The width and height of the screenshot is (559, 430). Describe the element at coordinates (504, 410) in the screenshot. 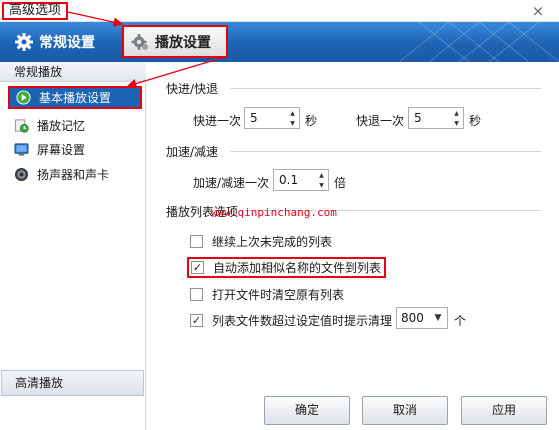

I see `apply-button: 应用` at that location.